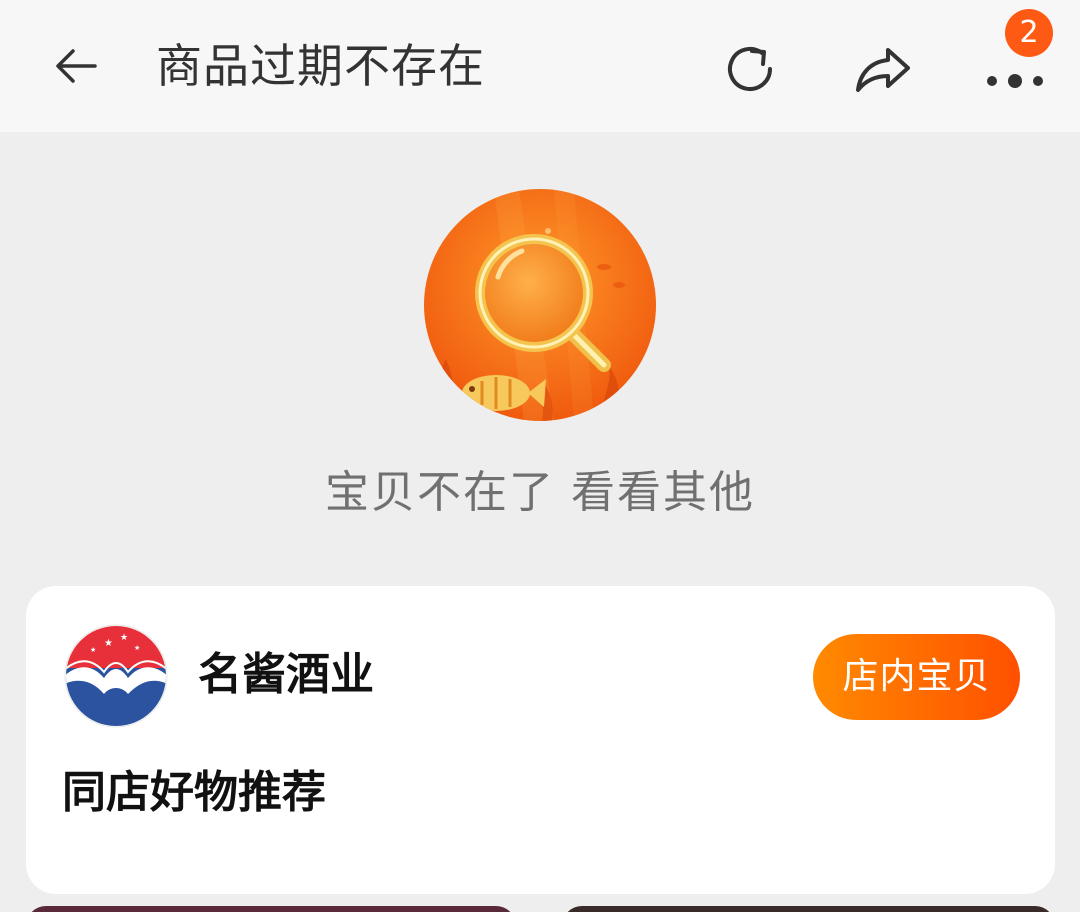 The height and width of the screenshot is (912, 1080). What do you see at coordinates (540, 492) in the screenshot?
I see `empty-message: 宝贝不在了 看看其他` at bounding box center [540, 492].